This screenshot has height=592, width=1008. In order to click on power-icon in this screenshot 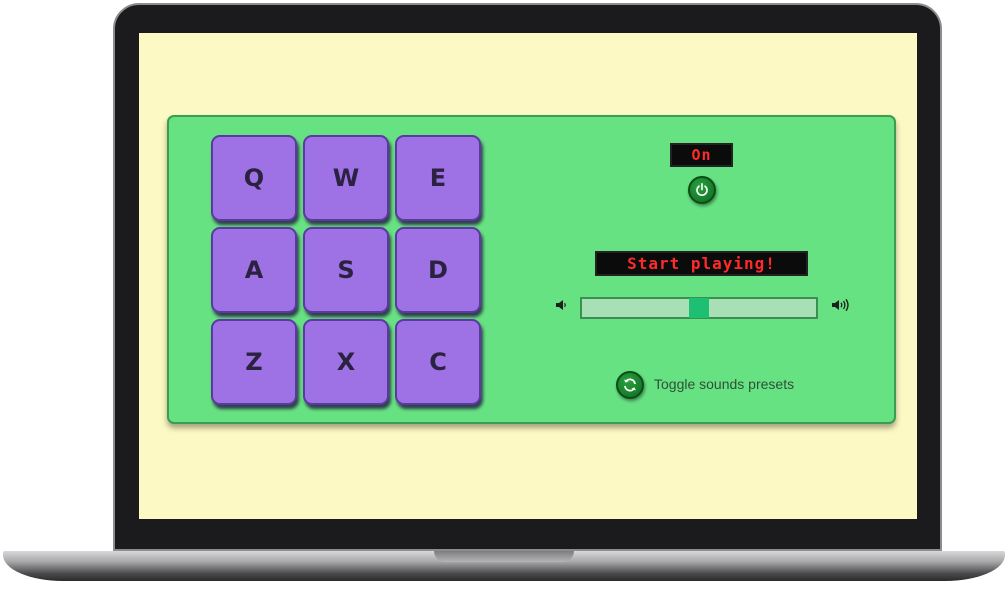, I will do `click(702, 189)`.